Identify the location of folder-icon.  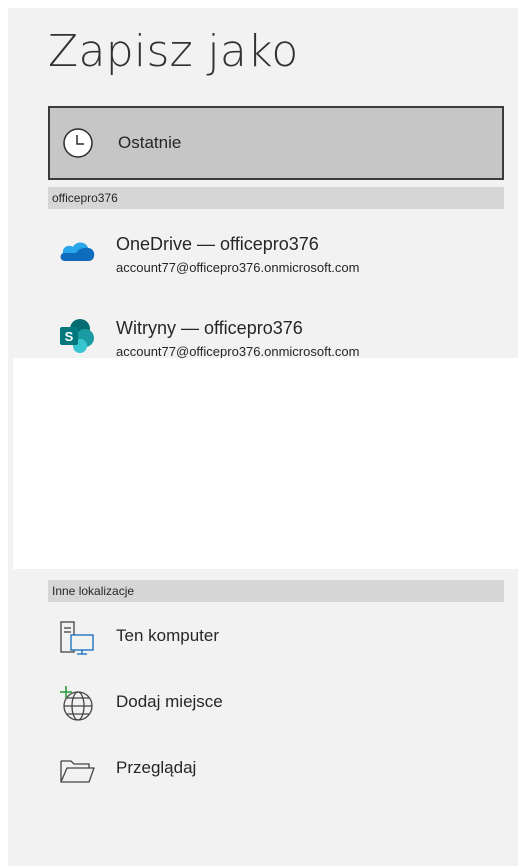
(77, 771).